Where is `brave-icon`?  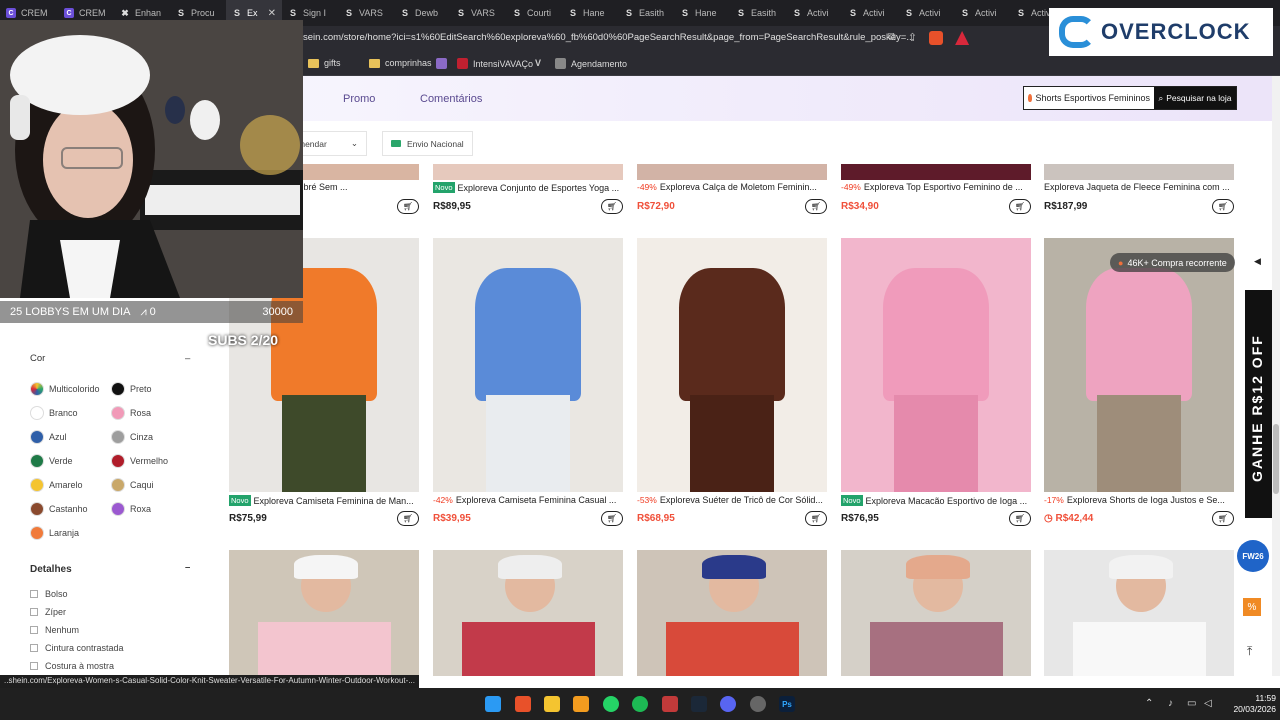 brave-icon is located at coordinates (523, 704).